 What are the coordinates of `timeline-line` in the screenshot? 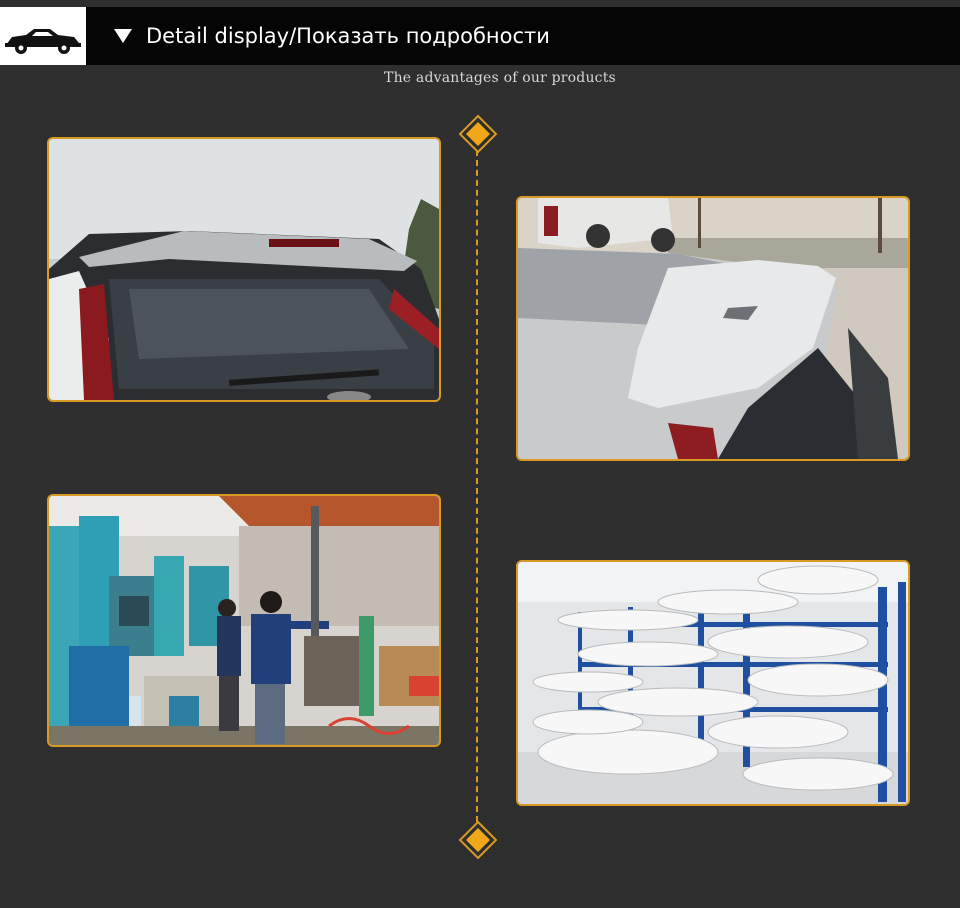 It's located at (477, 486).